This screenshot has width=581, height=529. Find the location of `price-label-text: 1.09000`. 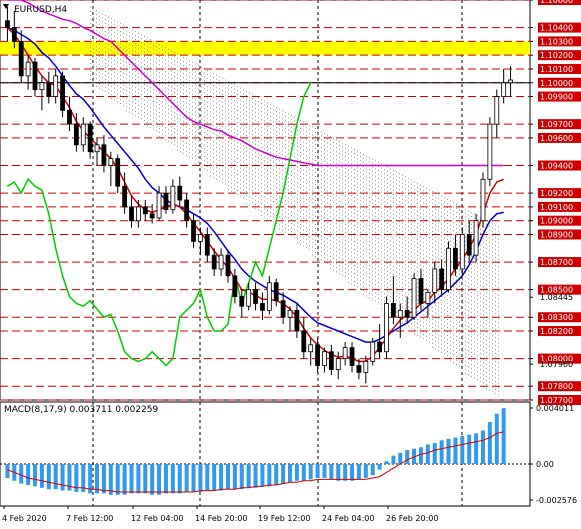

price-label-text: 1.09000 is located at coordinates (556, 221).